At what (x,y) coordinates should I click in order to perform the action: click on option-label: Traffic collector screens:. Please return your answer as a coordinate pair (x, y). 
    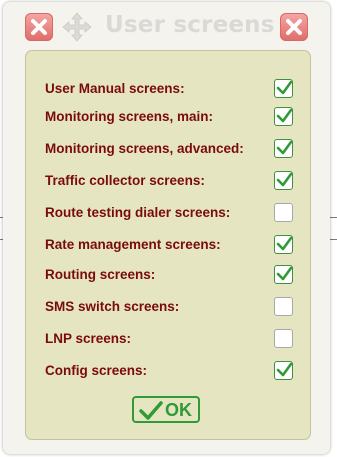
    Looking at the image, I should click on (125, 180).